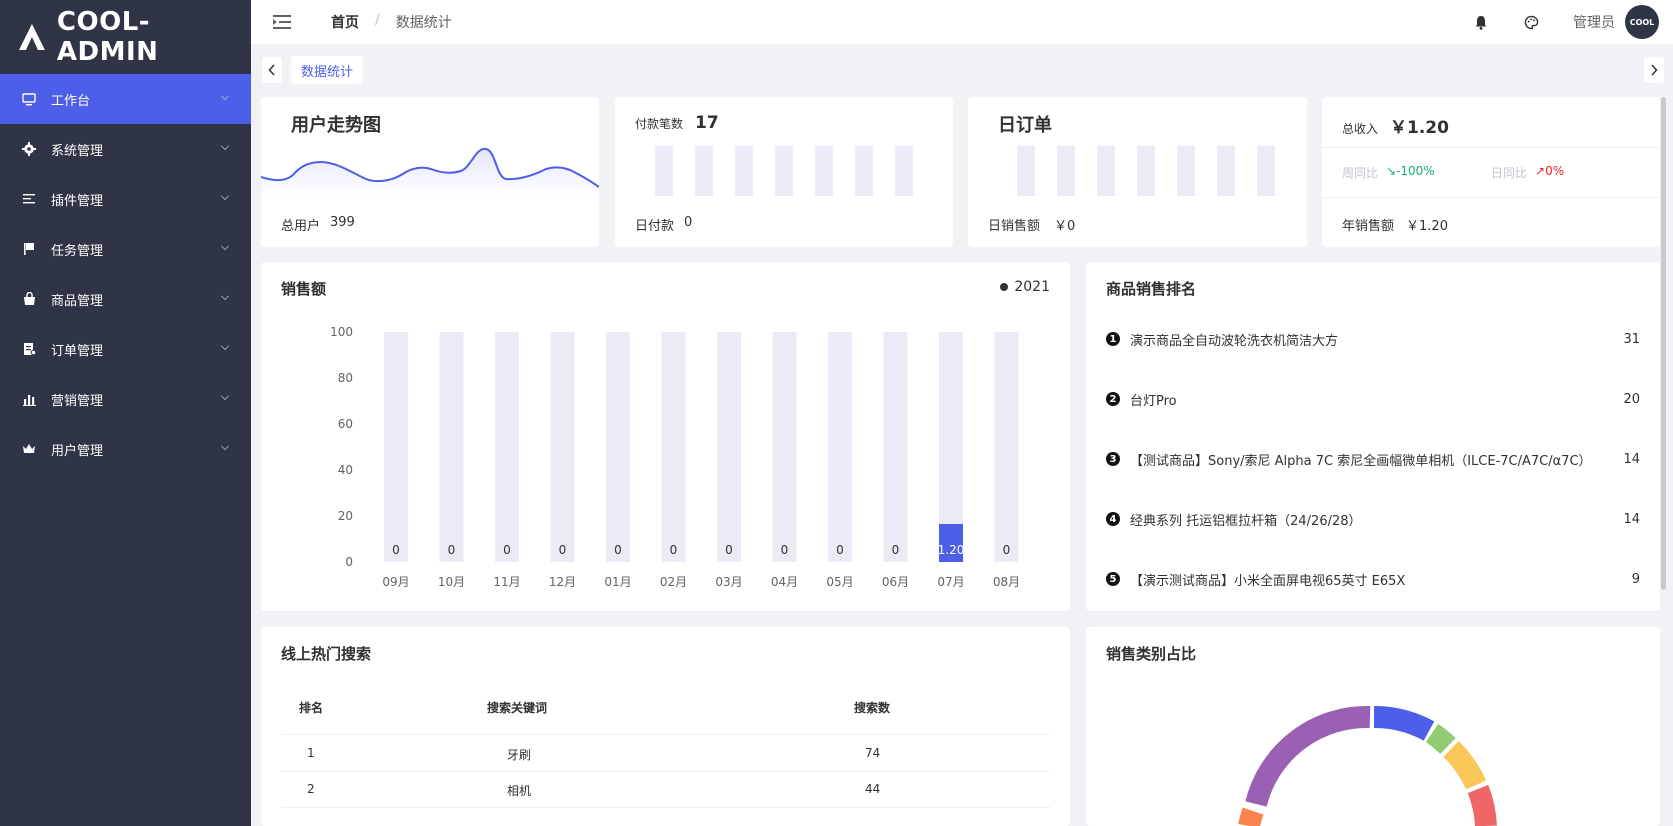  What do you see at coordinates (125, 399) in the screenshot?
I see `sidebar-item-6: 营销管理` at bounding box center [125, 399].